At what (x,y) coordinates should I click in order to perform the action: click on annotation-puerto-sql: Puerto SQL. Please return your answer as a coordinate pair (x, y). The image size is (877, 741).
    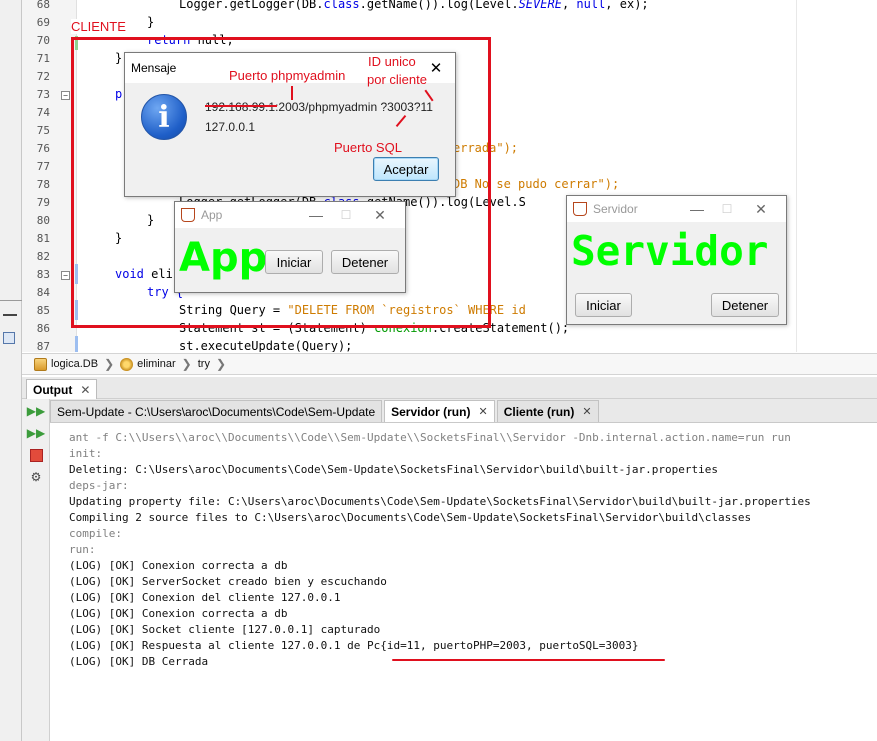
    Looking at the image, I should click on (368, 147).